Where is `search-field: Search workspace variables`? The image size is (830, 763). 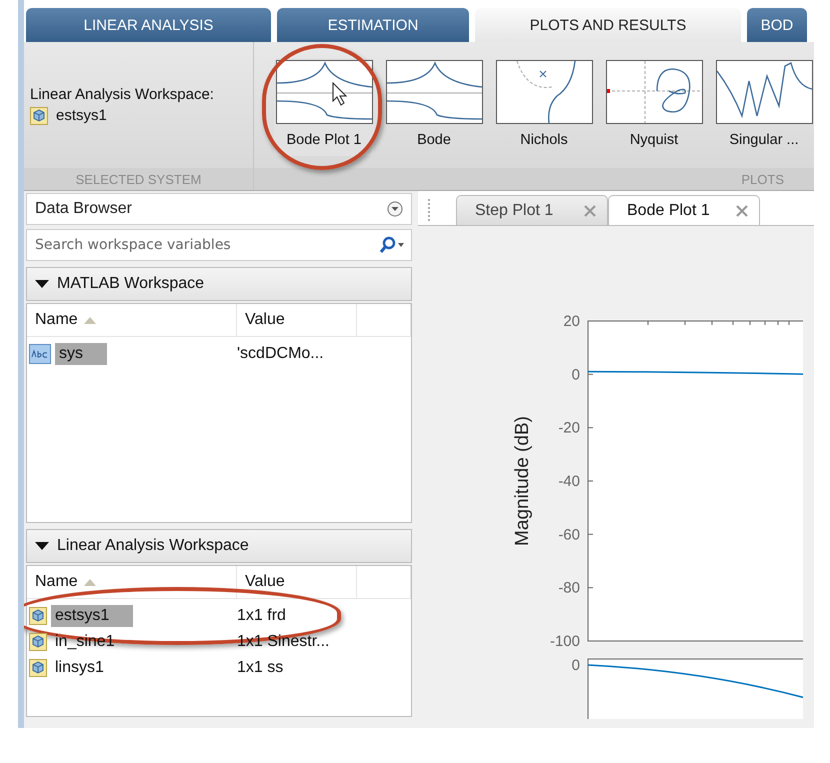
search-field: Search workspace variables is located at coordinates (203, 245).